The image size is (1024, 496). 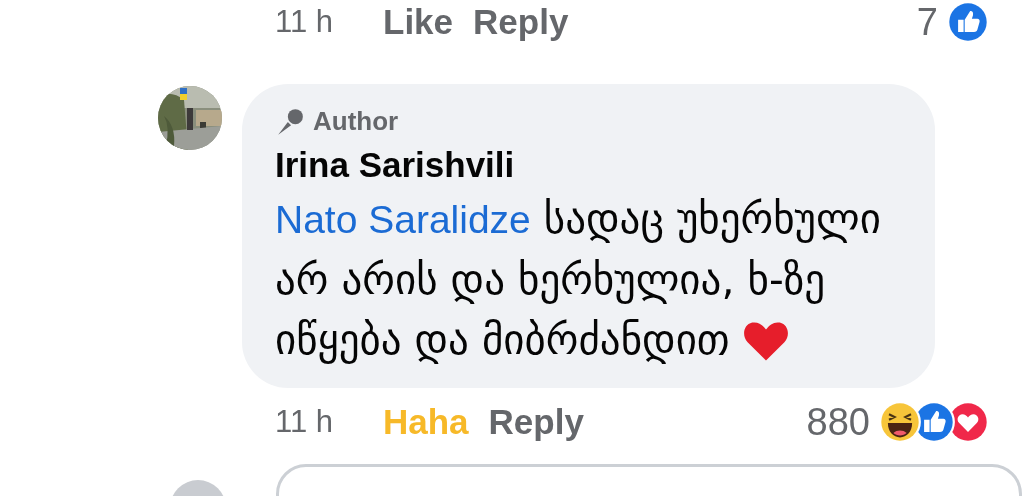 What do you see at coordinates (403, 219) in the screenshot?
I see `mention-link: Nato Saralidze` at bounding box center [403, 219].